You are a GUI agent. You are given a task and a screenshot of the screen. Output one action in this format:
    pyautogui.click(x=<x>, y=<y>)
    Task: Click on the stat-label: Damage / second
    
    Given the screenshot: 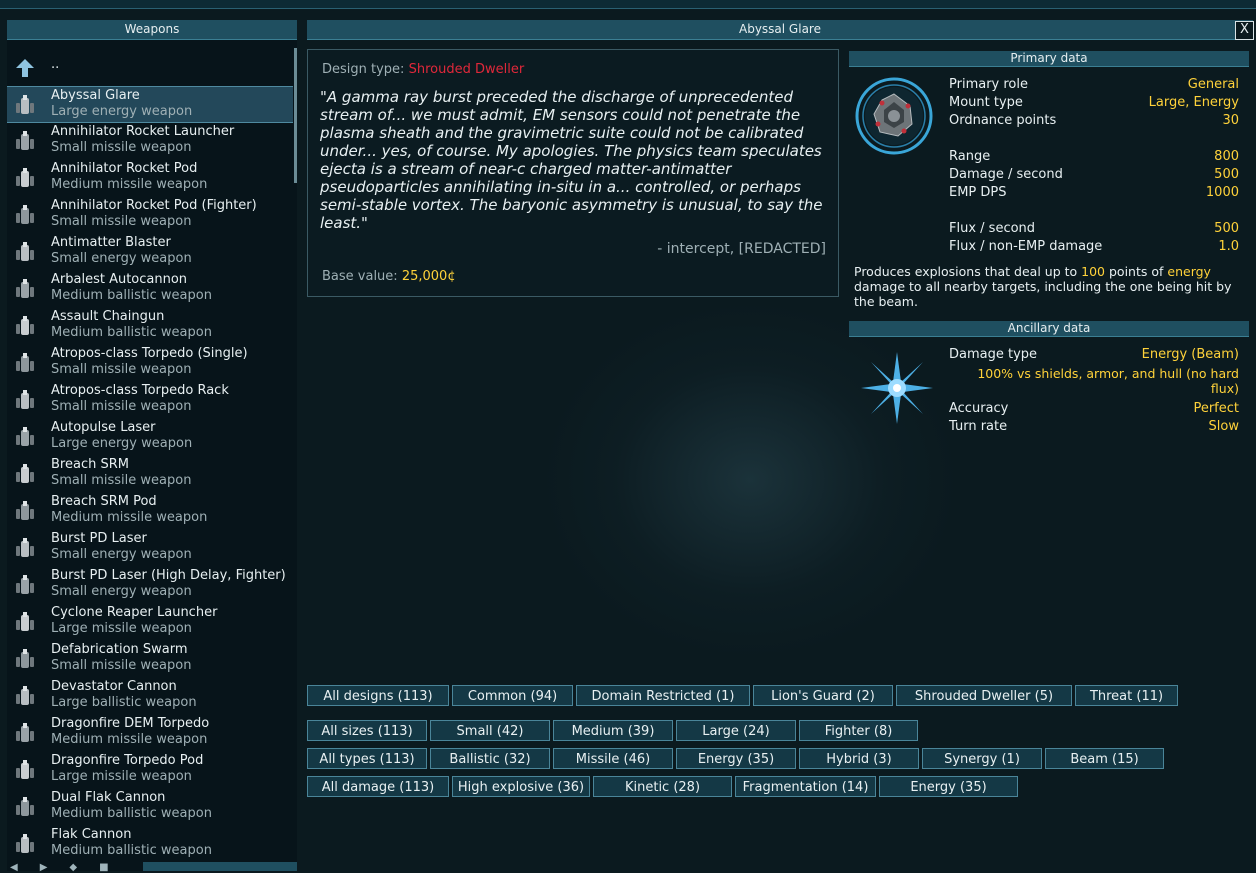 What is the action you would take?
    pyautogui.click(x=1006, y=174)
    